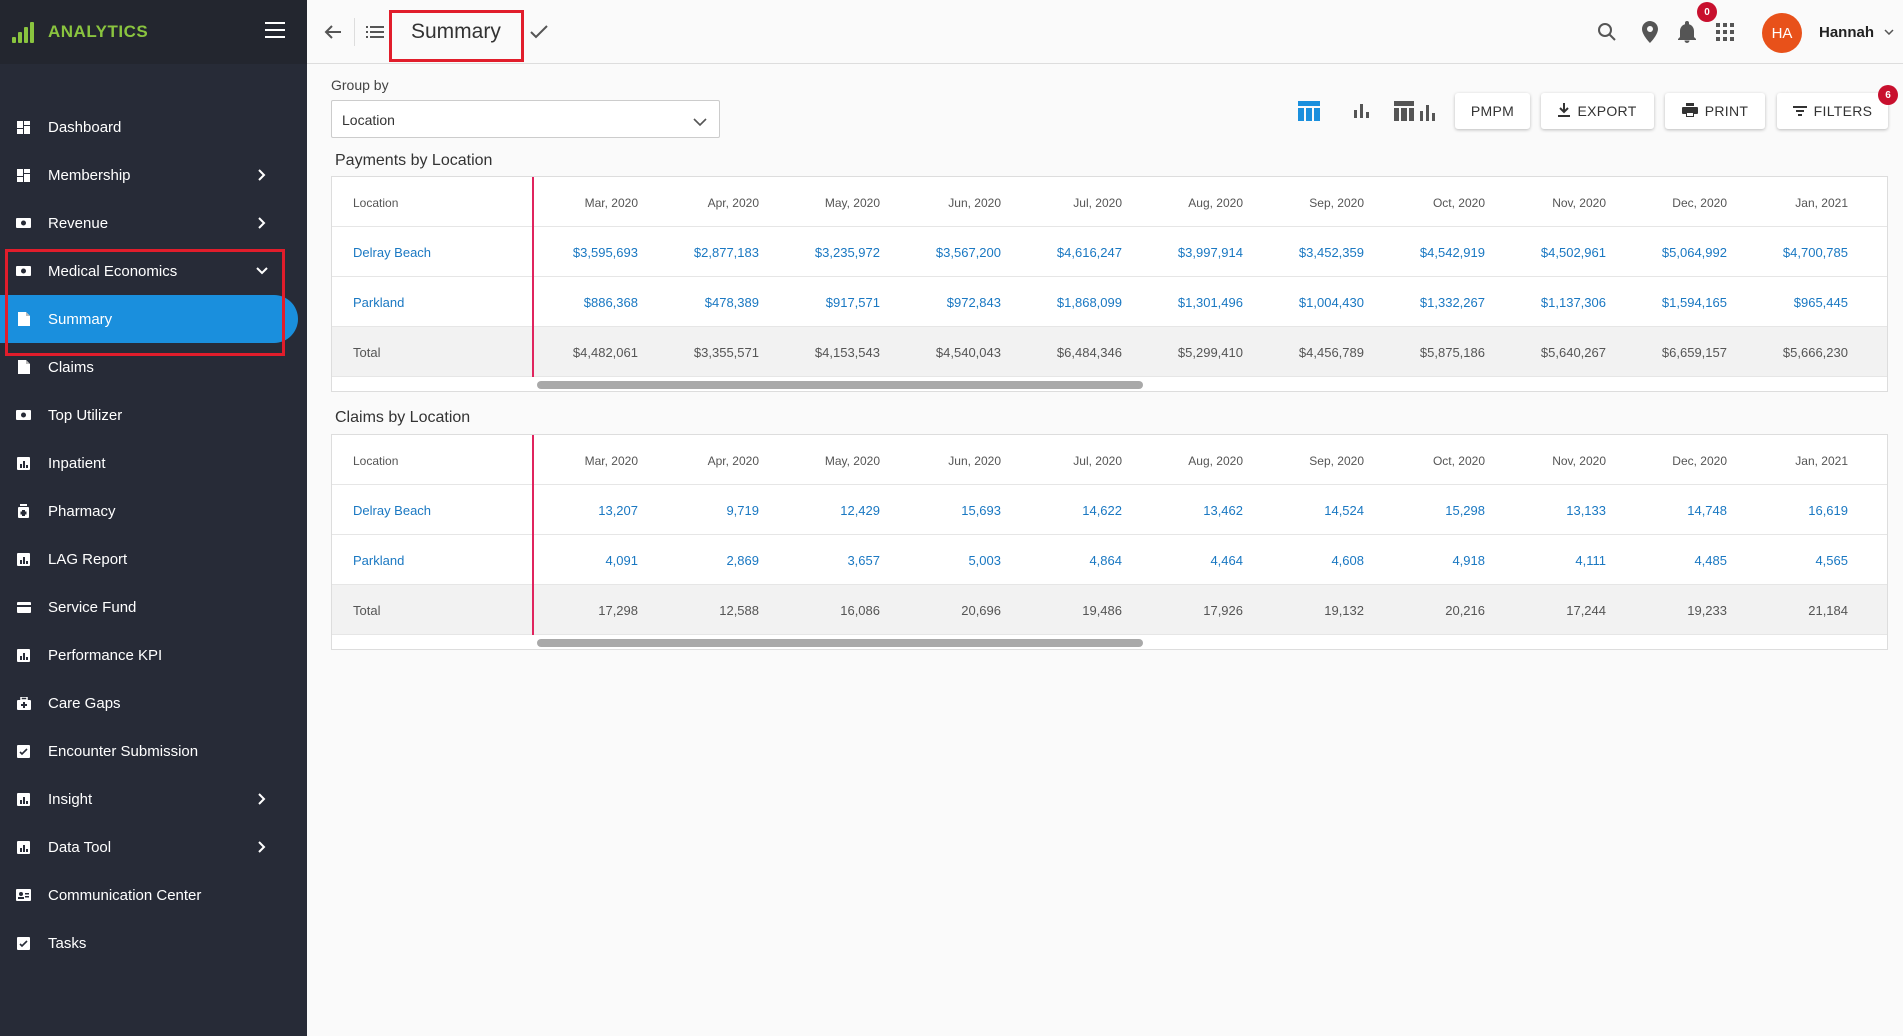  What do you see at coordinates (333, 32) in the screenshot?
I see `back-arrow-icon` at bounding box center [333, 32].